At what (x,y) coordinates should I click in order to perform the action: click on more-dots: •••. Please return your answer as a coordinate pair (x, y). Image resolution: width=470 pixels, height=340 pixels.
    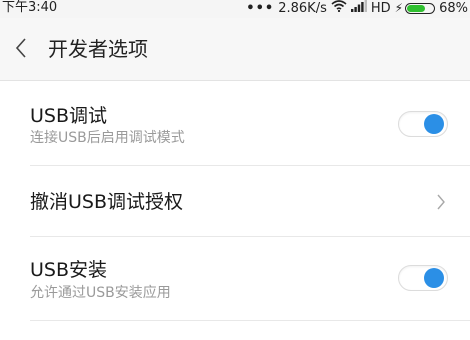
    Looking at the image, I should click on (260, 8).